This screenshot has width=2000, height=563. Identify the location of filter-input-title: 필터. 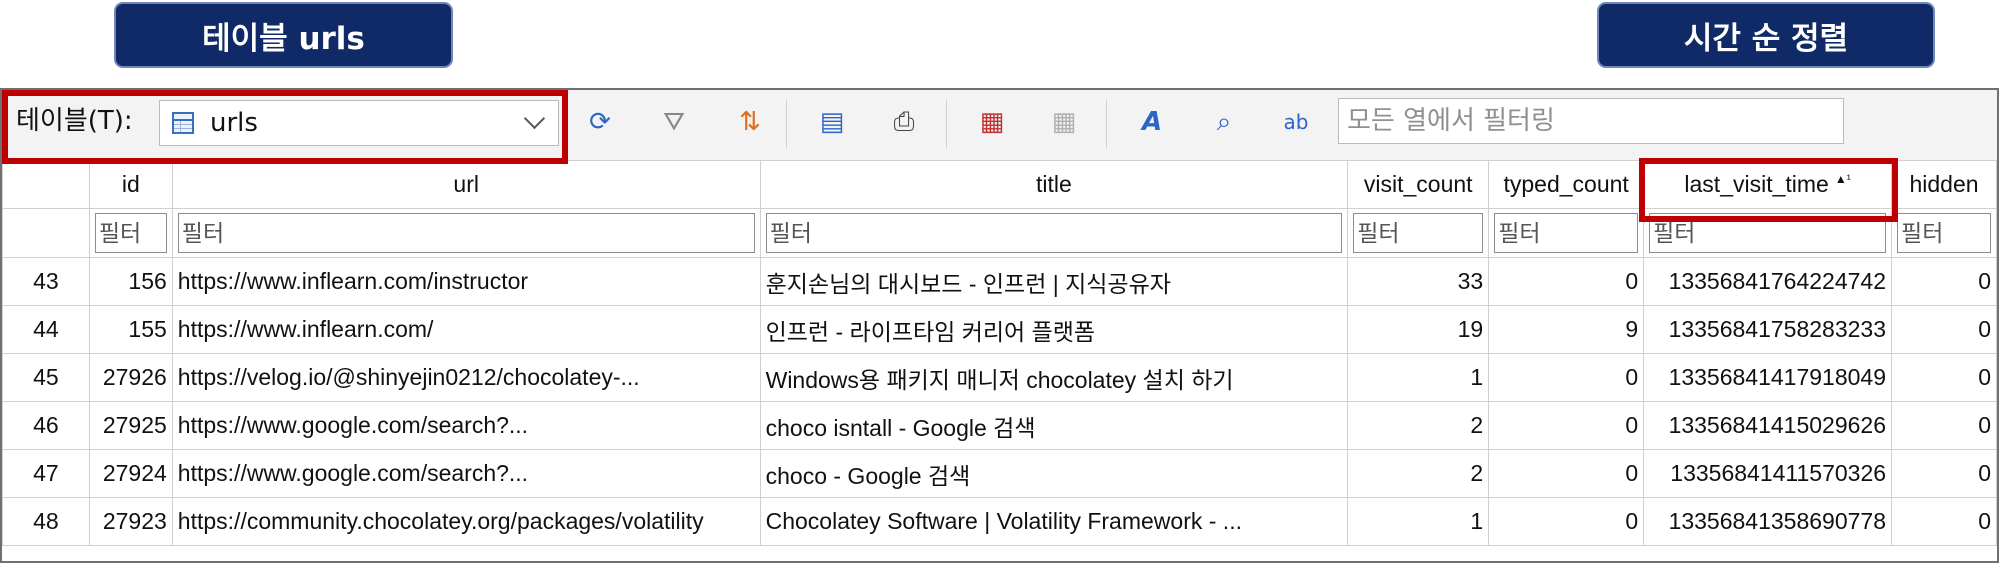
(1054, 233).